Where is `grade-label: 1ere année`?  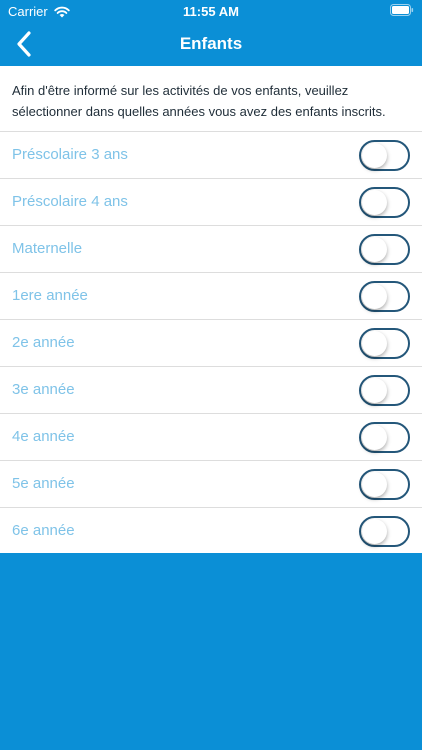 grade-label: 1ere année is located at coordinates (50, 295).